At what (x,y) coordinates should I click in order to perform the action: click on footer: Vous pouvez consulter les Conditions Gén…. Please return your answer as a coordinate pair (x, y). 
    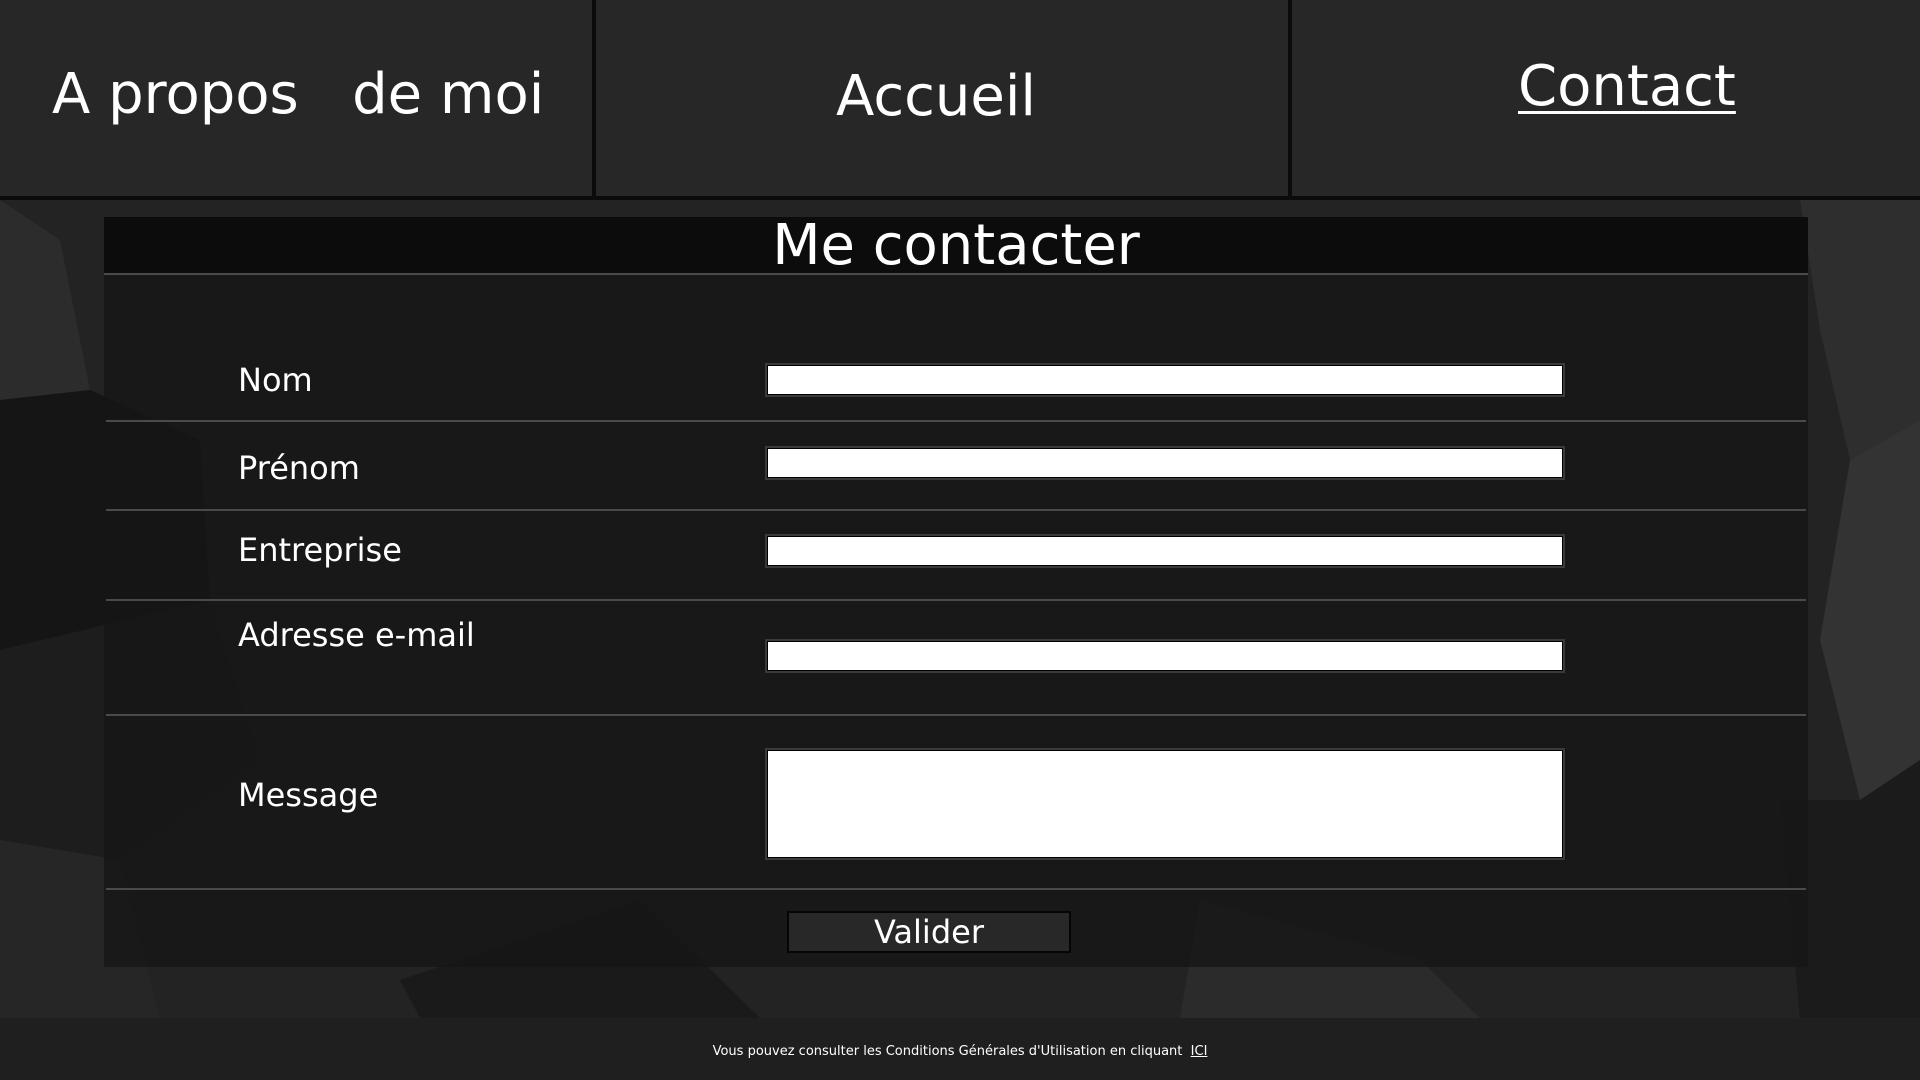
    Looking at the image, I should click on (960, 1049).